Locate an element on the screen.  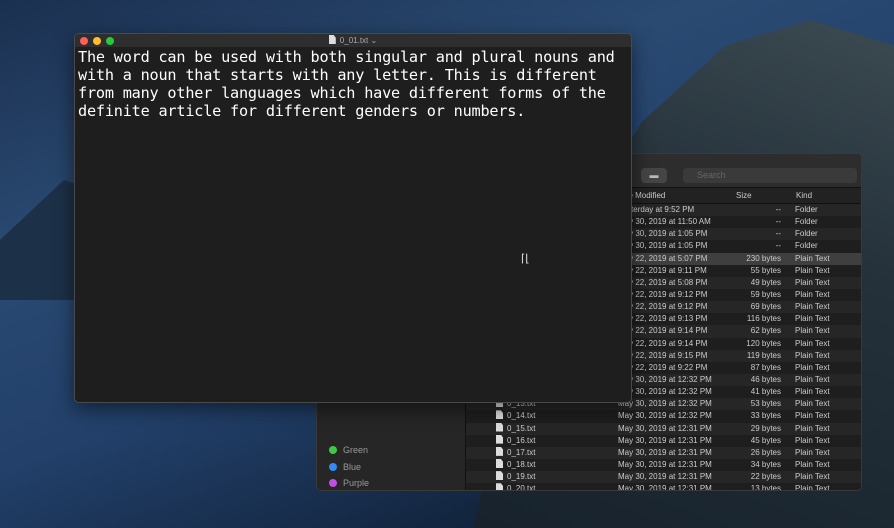
file-size: 87 bytes is located at coordinates (765, 367).